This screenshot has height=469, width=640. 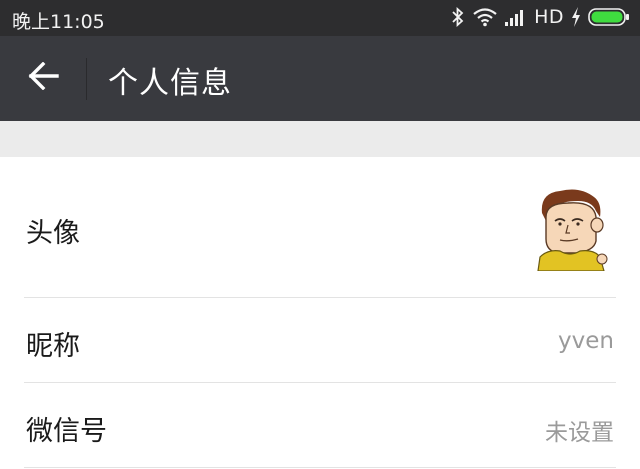 What do you see at coordinates (609, 17) in the screenshot?
I see `battery-icon` at bounding box center [609, 17].